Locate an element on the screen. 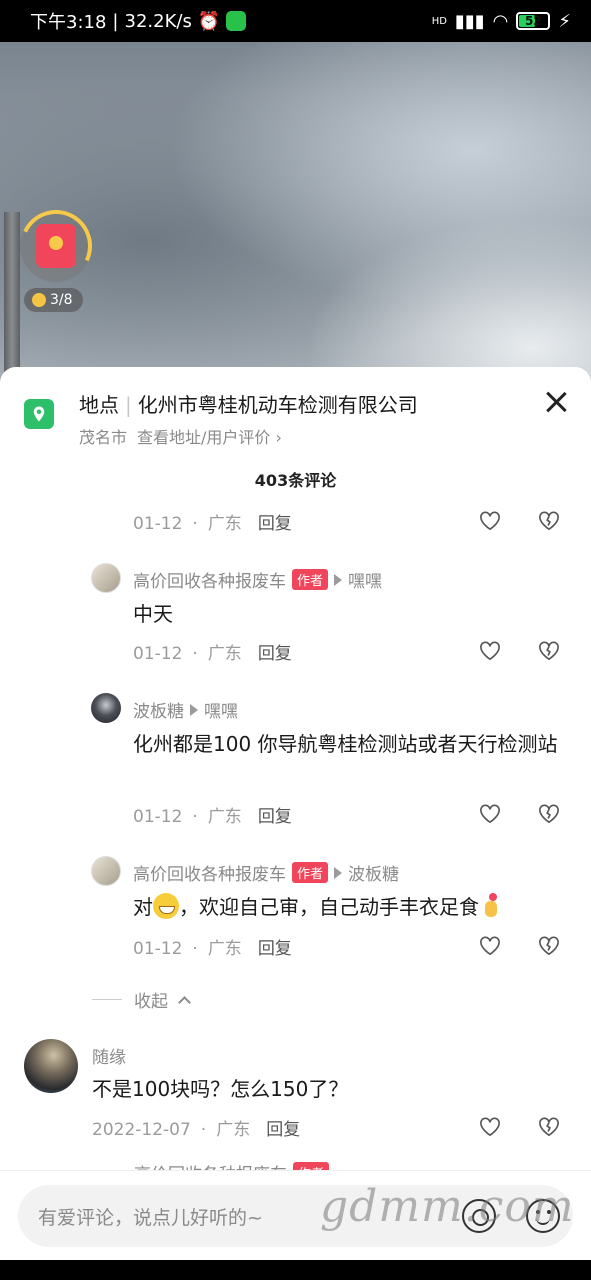 The height and width of the screenshot is (1280, 591). finger-heart-emoji-icon is located at coordinates (490, 906).